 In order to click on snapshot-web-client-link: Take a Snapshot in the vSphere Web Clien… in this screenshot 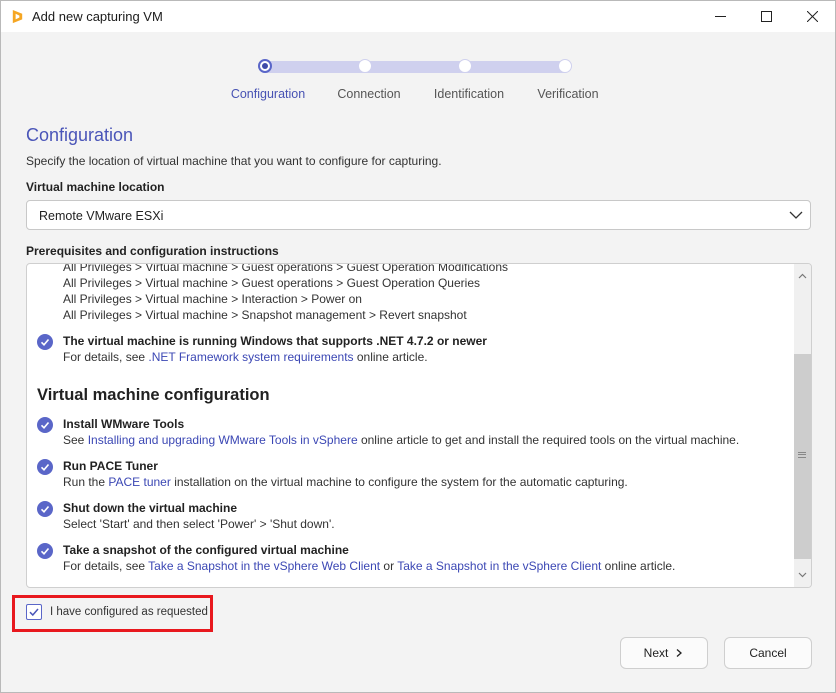, I will do `click(264, 566)`.